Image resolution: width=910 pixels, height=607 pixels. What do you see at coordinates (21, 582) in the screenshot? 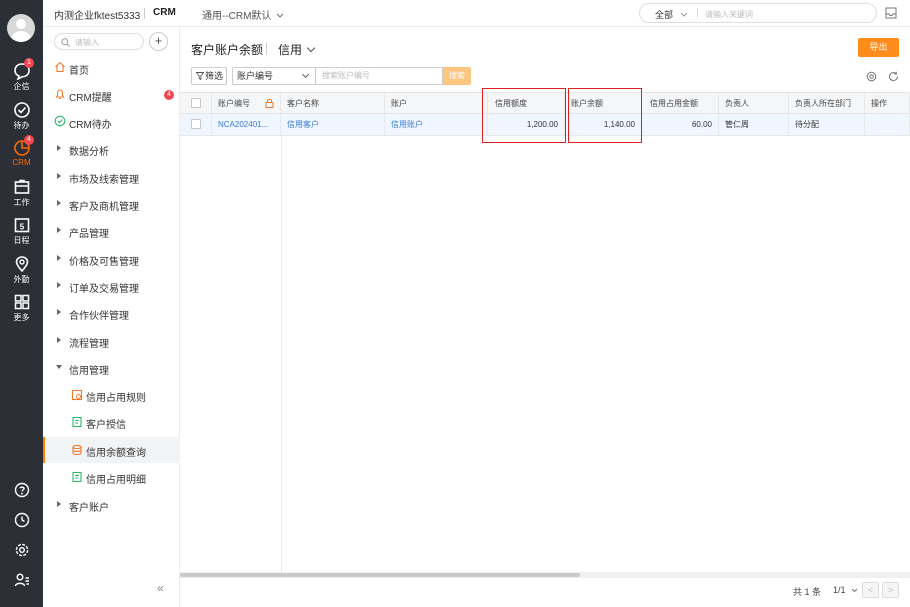
I see `contacts-button` at bounding box center [21, 582].